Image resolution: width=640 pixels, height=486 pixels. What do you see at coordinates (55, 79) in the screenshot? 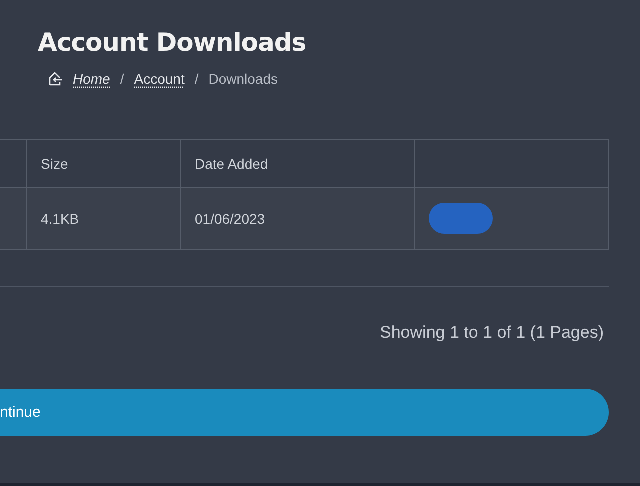
I see `home-arrow-icon` at bounding box center [55, 79].